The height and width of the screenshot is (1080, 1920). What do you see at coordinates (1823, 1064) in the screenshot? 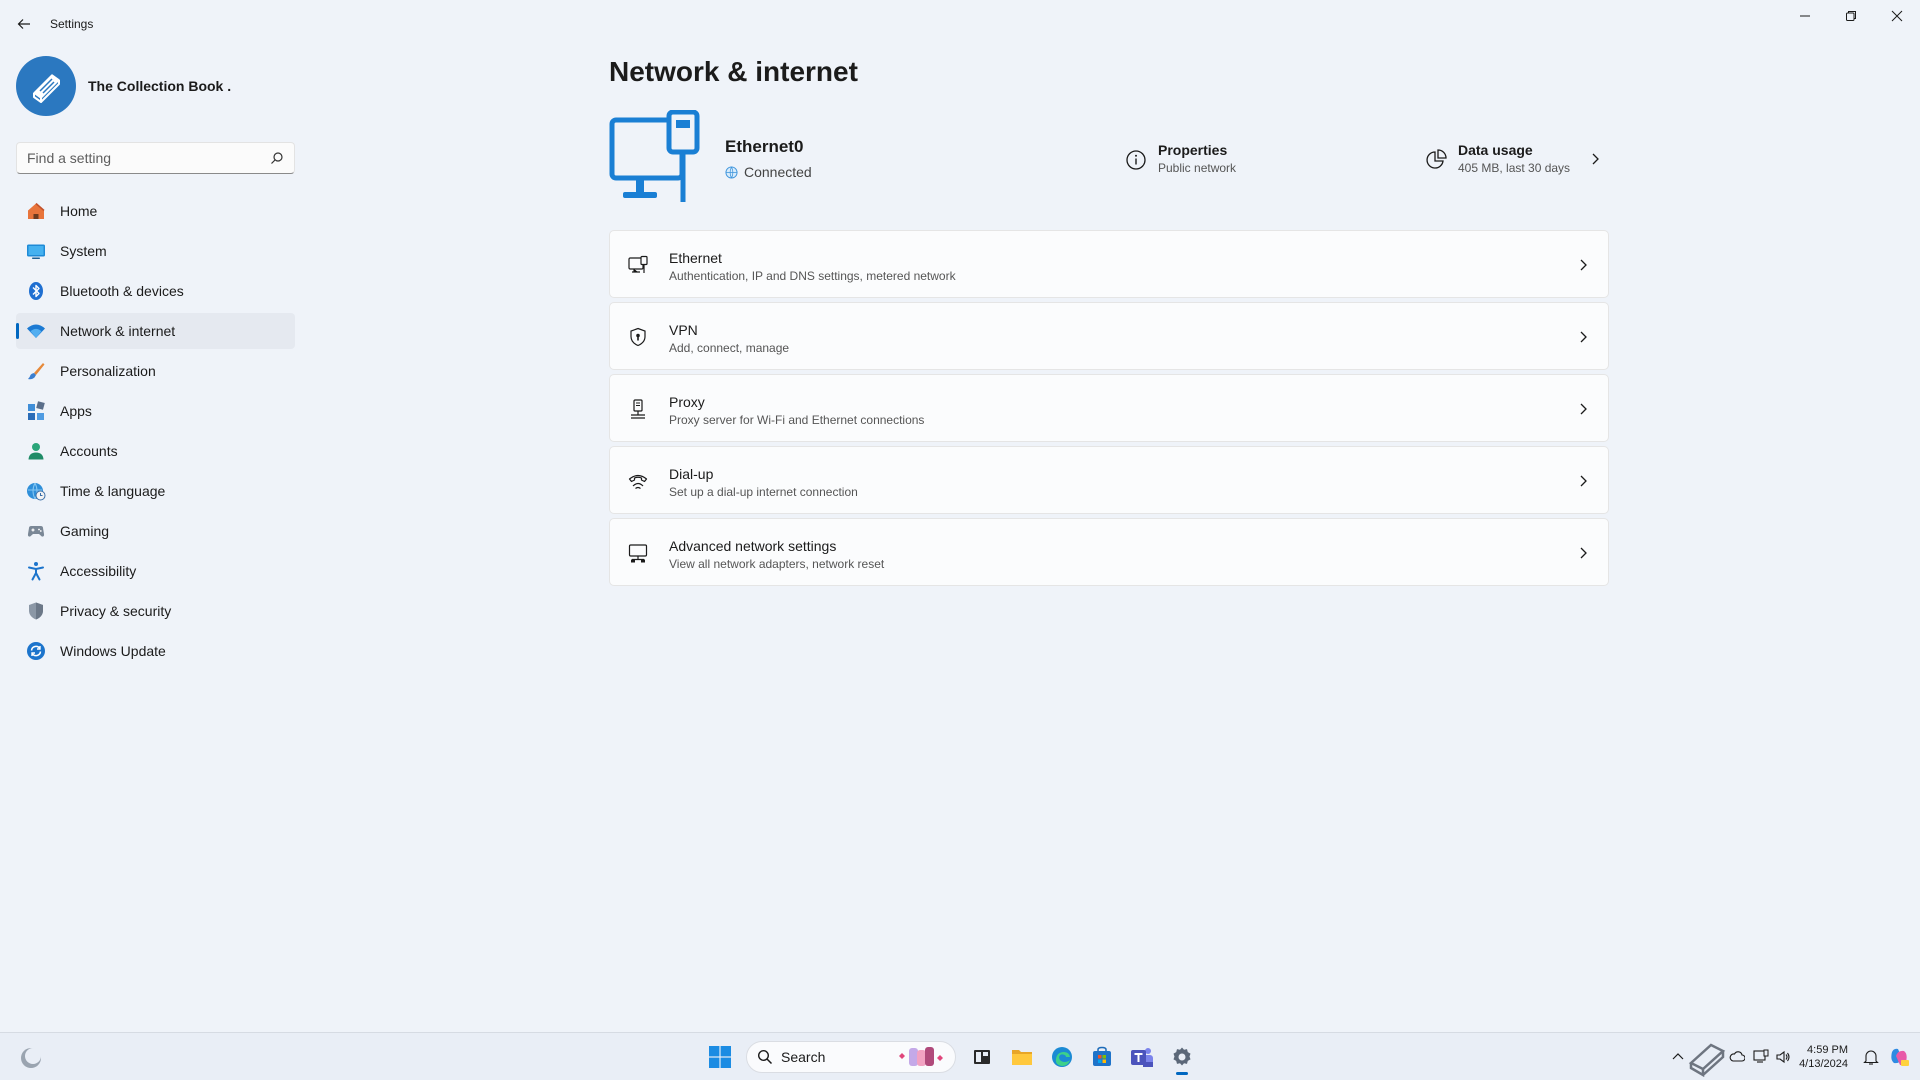
I see `clock-date: 4/13/2024` at bounding box center [1823, 1064].